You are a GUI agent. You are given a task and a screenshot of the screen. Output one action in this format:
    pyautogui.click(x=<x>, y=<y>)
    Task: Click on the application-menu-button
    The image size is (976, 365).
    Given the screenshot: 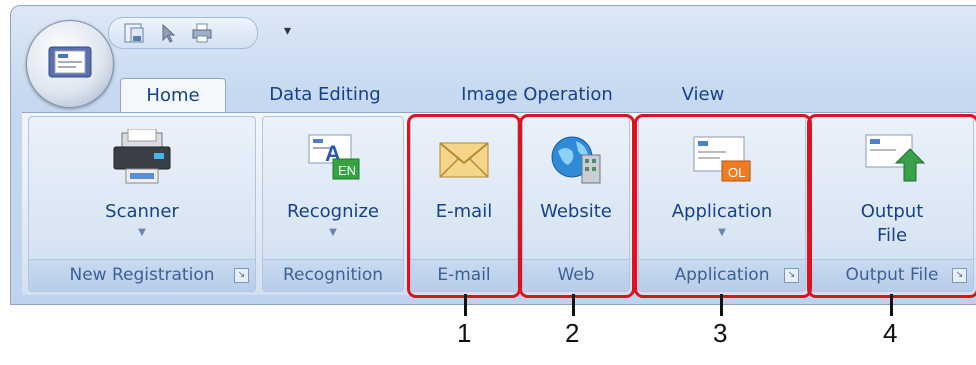 What is the action you would take?
    pyautogui.click(x=70, y=64)
    